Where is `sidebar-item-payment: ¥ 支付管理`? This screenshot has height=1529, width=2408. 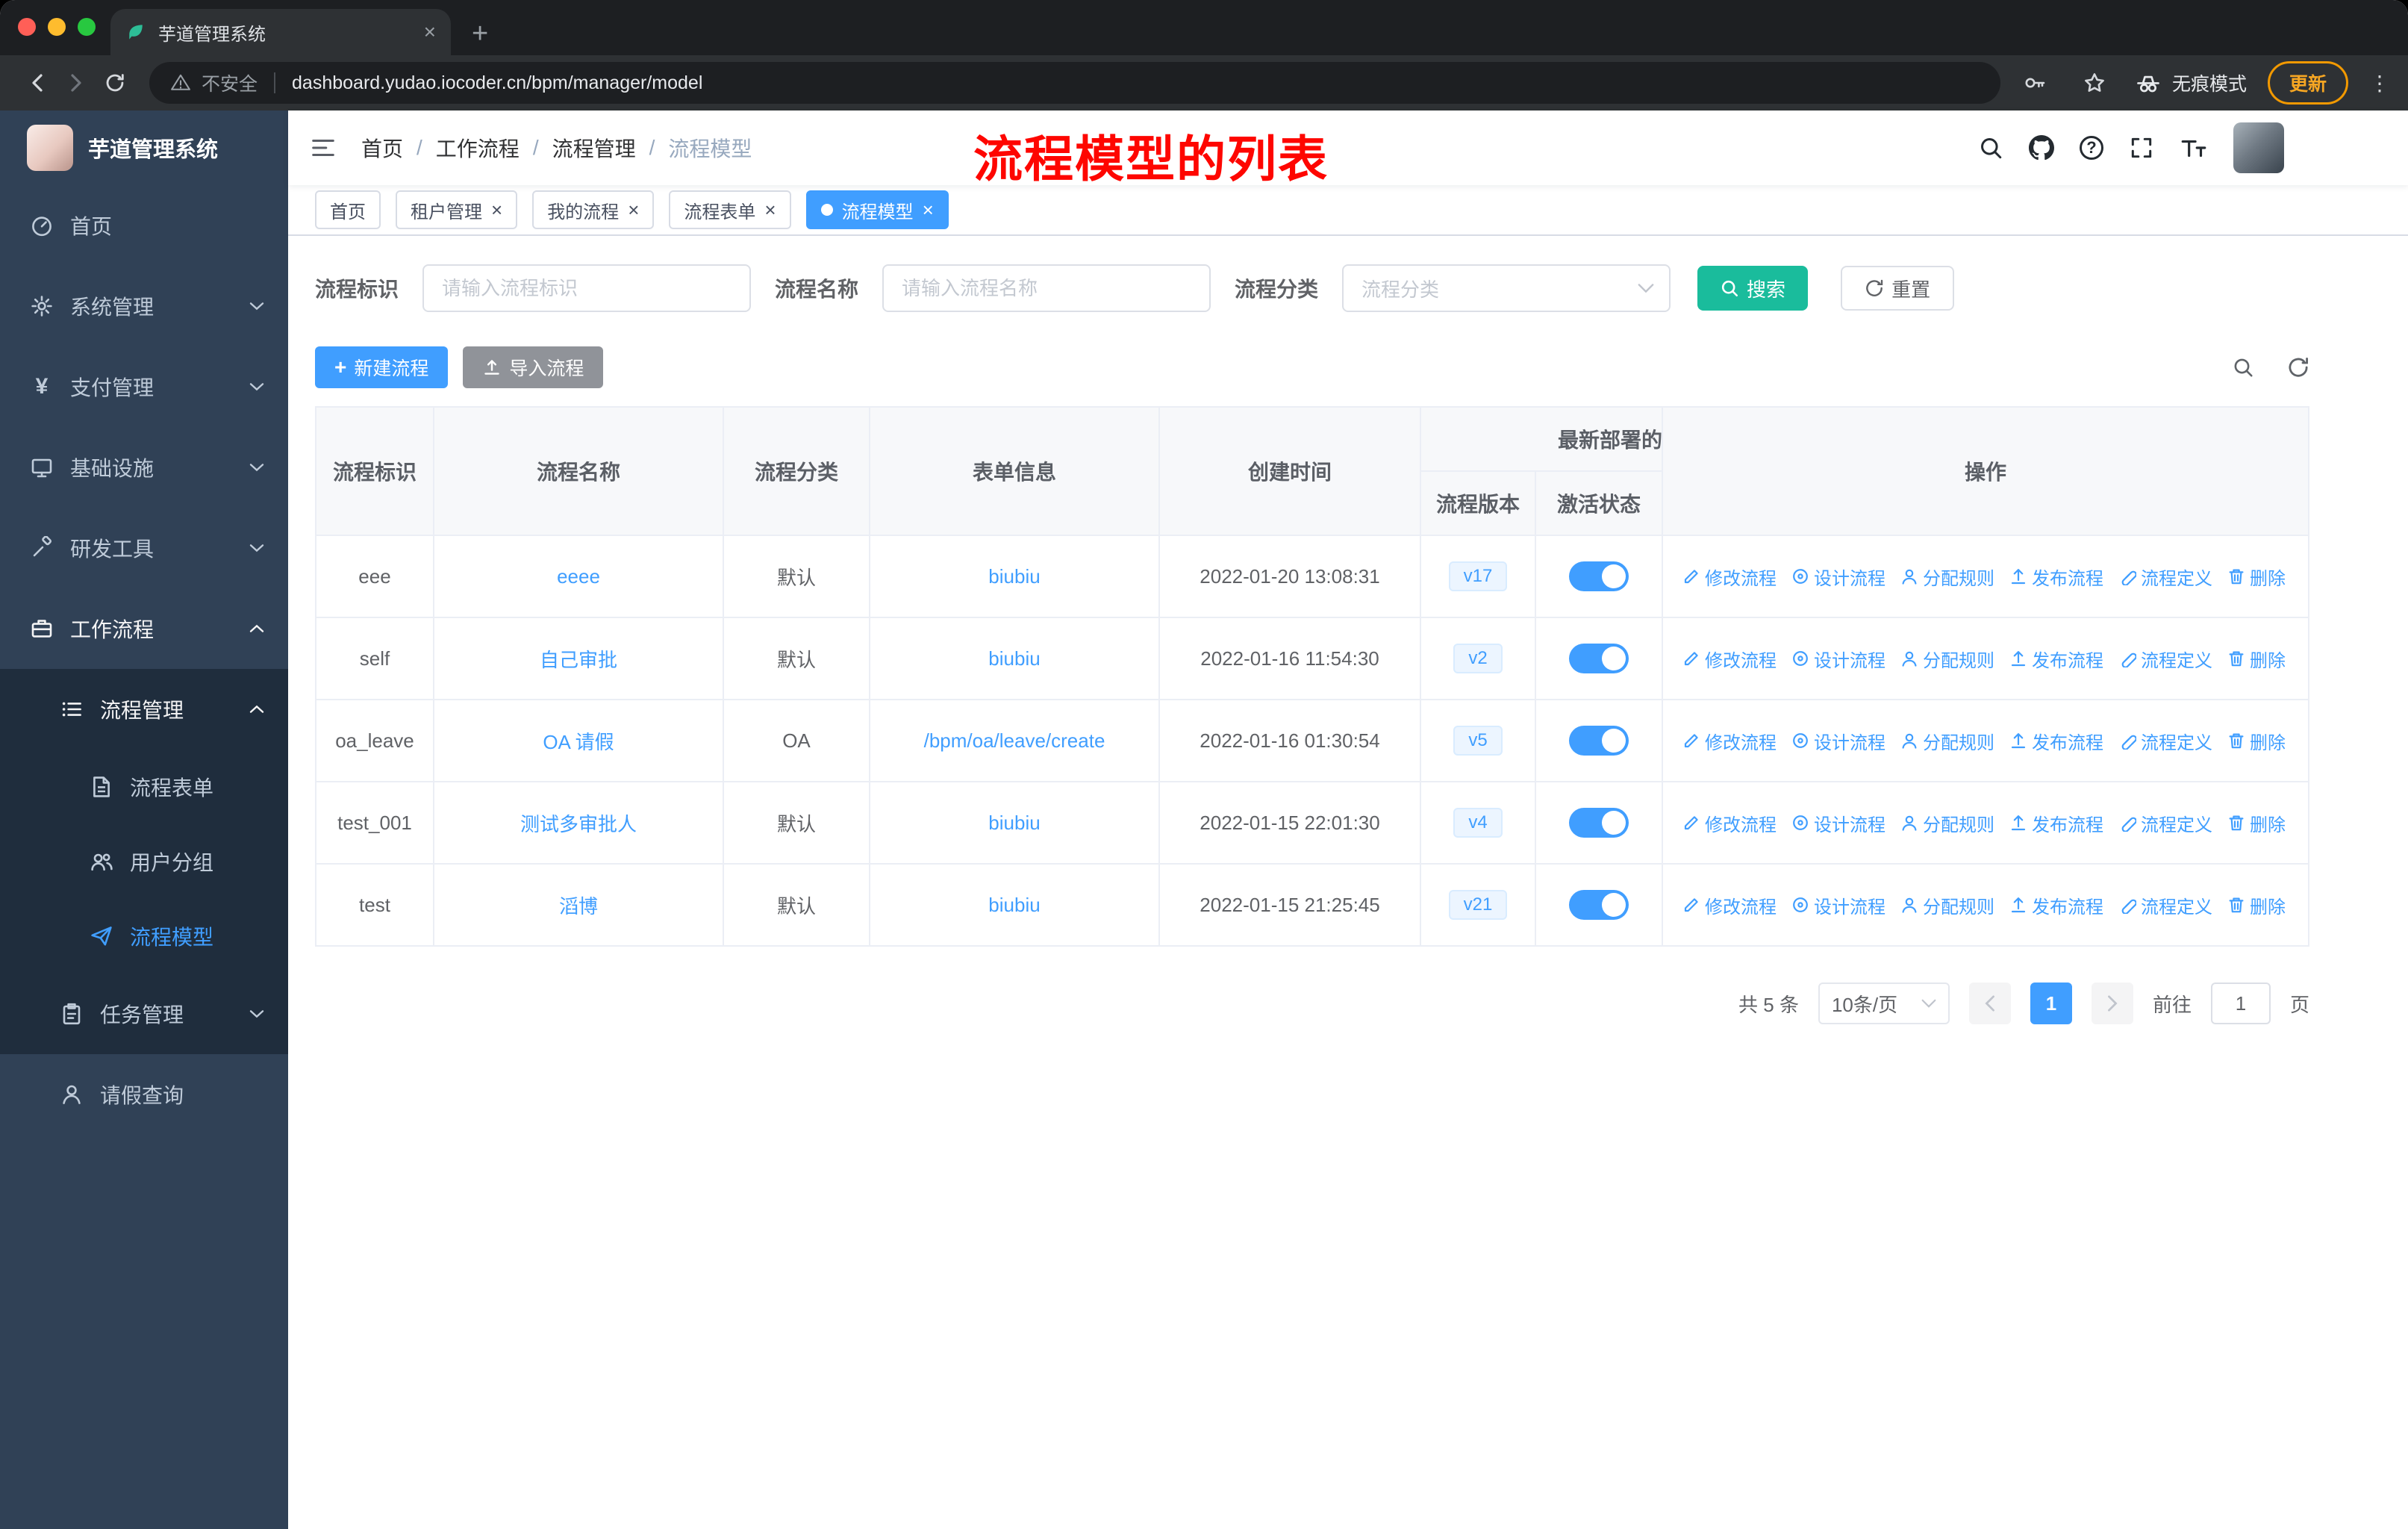
sidebar-item-payment: ¥ 支付管理 is located at coordinates (144, 387).